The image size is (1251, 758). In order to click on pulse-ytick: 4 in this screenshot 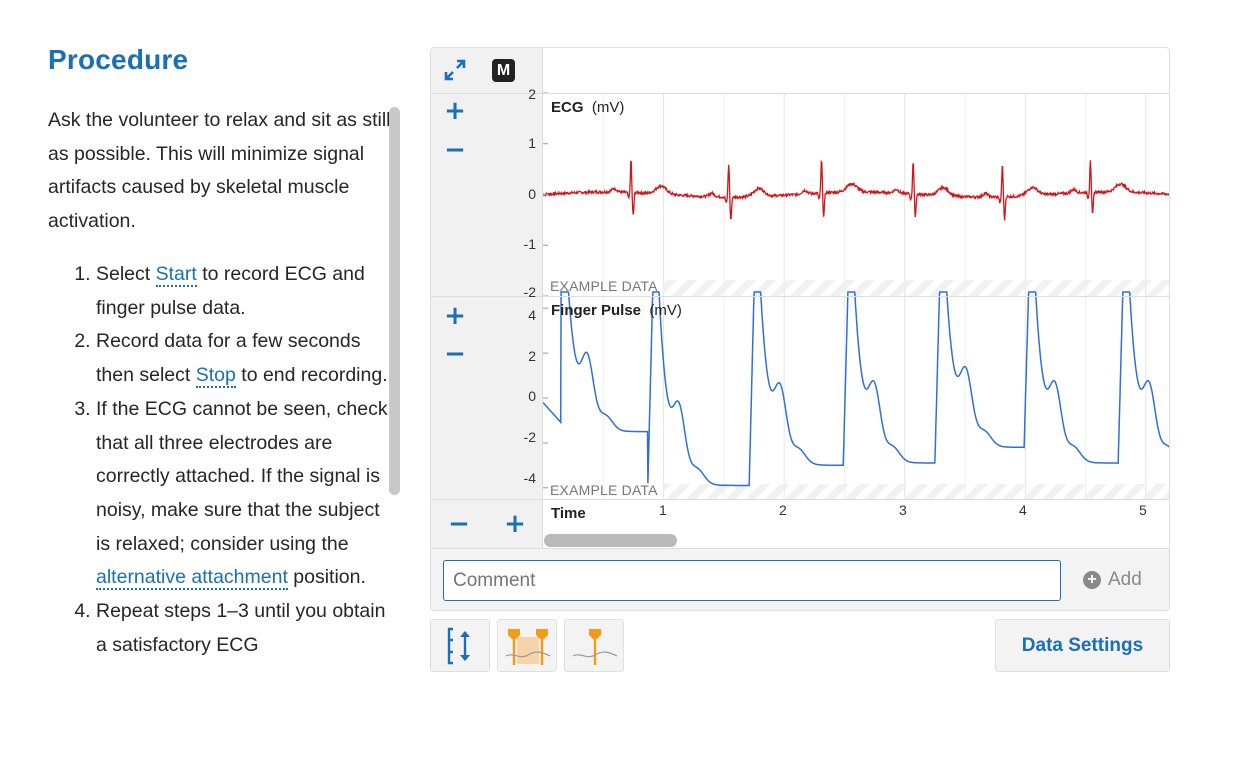, I will do `click(532, 315)`.